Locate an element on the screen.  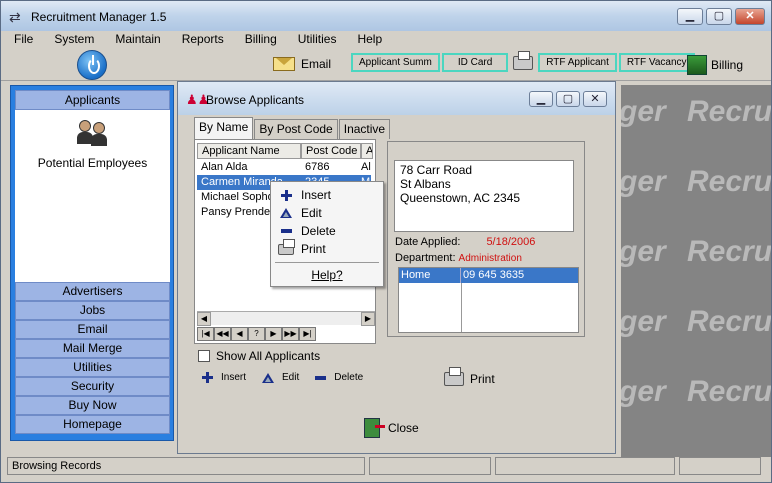
context-help: Help? is located at coordinates (327, 275).